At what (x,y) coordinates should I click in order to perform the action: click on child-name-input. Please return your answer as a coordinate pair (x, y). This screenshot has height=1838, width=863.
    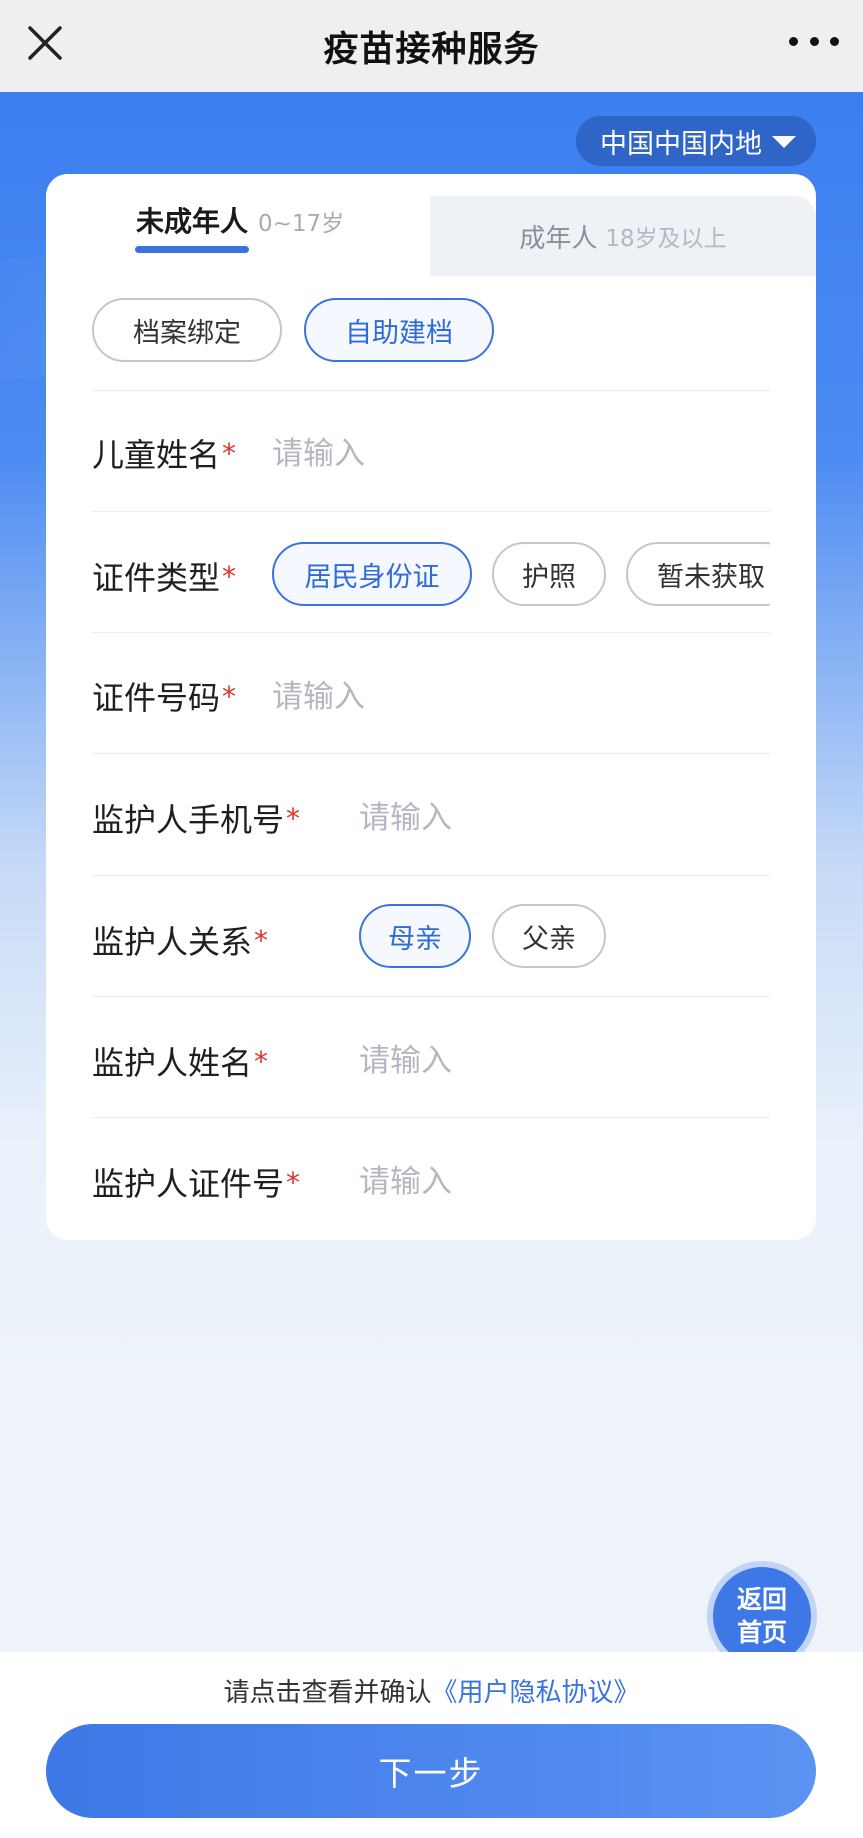
    Looking at the image, I should click on (462, 454).